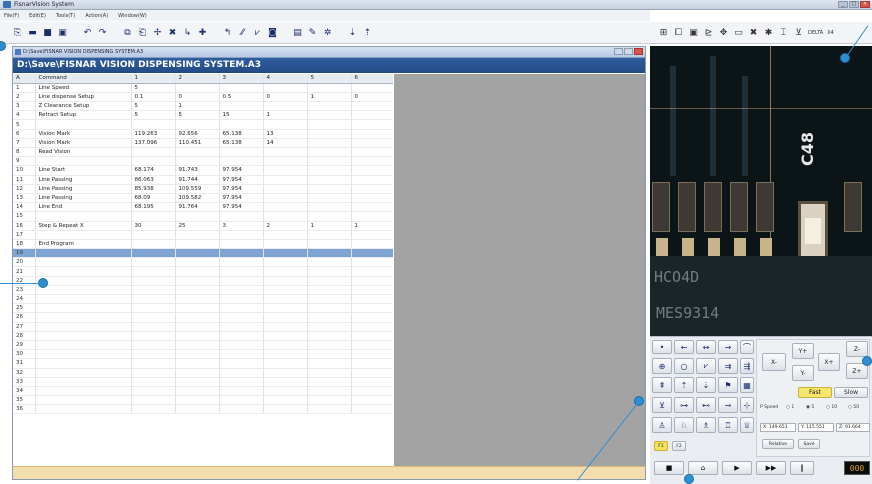  What do you see at coordinates (83, 207) in the screenshot?
I see `command-cell: Line End` at bounding box center [83, 207].